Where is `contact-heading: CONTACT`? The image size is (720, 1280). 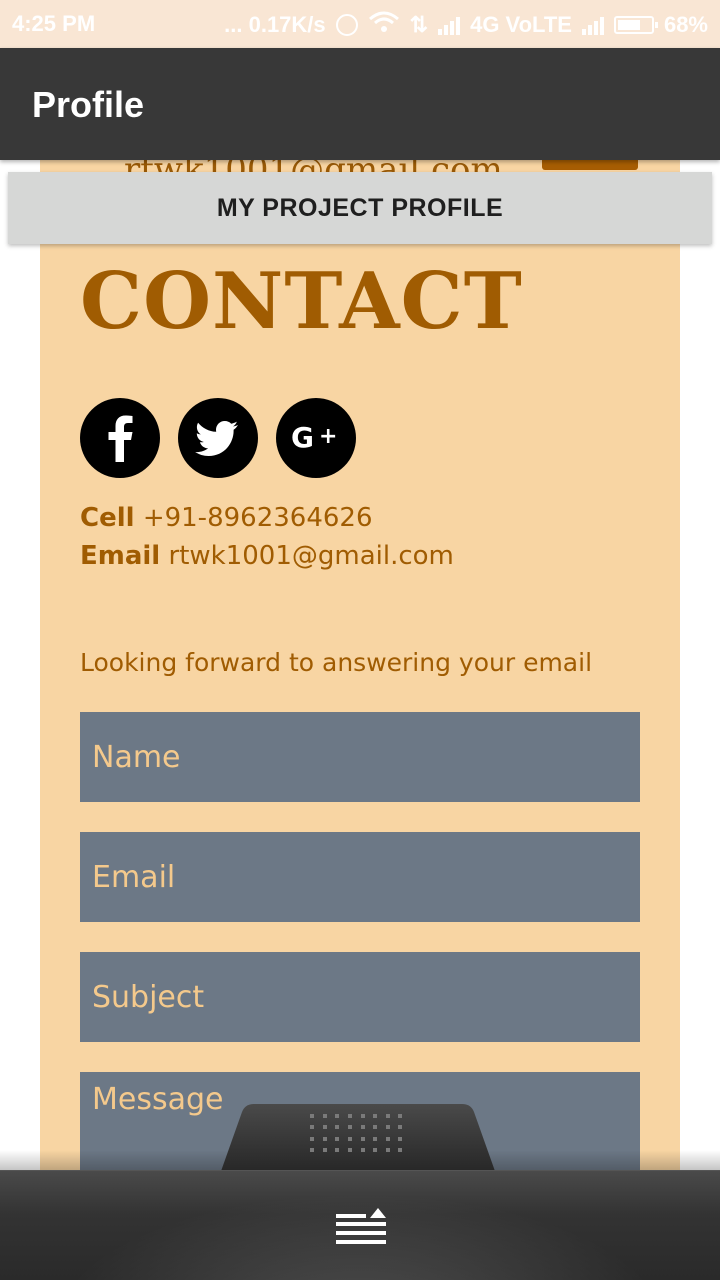
contact-heading: CONTACT is located at coordinates (301, 301).